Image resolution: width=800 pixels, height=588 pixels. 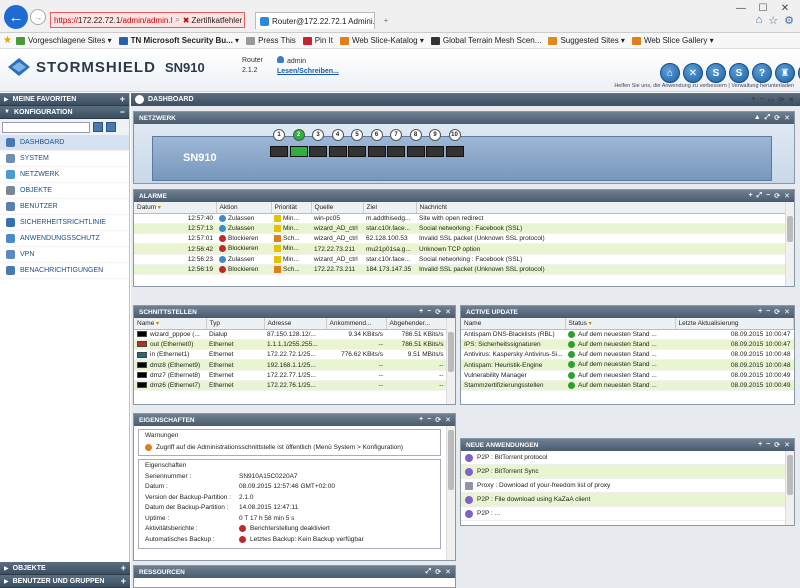 What do you see at coordinates (318, 135) in the screenshot?
I see `port-number: 3` at bounding box center [318, 135].